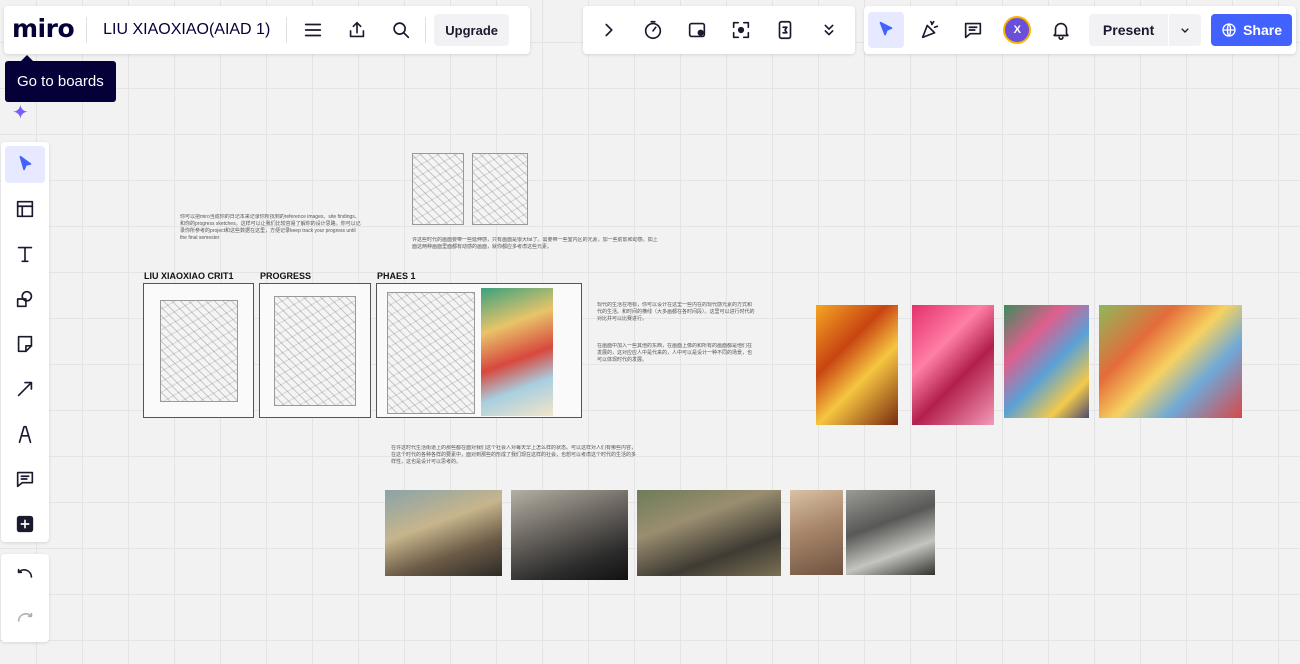  What do you see at coordinates (785, 30) in the screenshot?
I see `voting-icon` at bounding box center [785, 30].